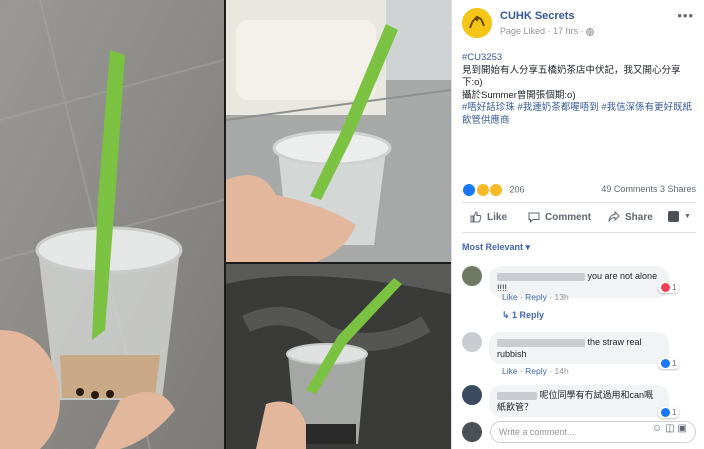 The height and width of the screenshot is (449, 704). Describe the element at coordinates (472, 432) in the screenshot. I see `user-avatar` at that location.